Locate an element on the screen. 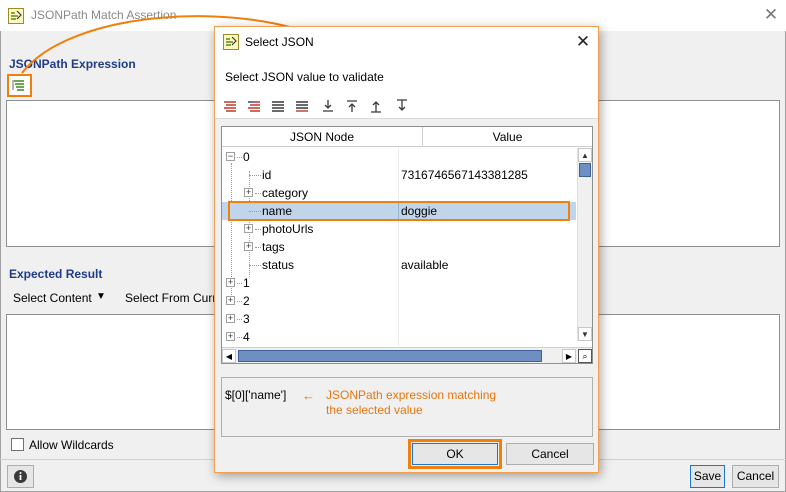 Image resolution: width=786 pixels, height=492 pixels. allow-wildcards-label: Allow Wildcards is located at coordinates (71, 445).